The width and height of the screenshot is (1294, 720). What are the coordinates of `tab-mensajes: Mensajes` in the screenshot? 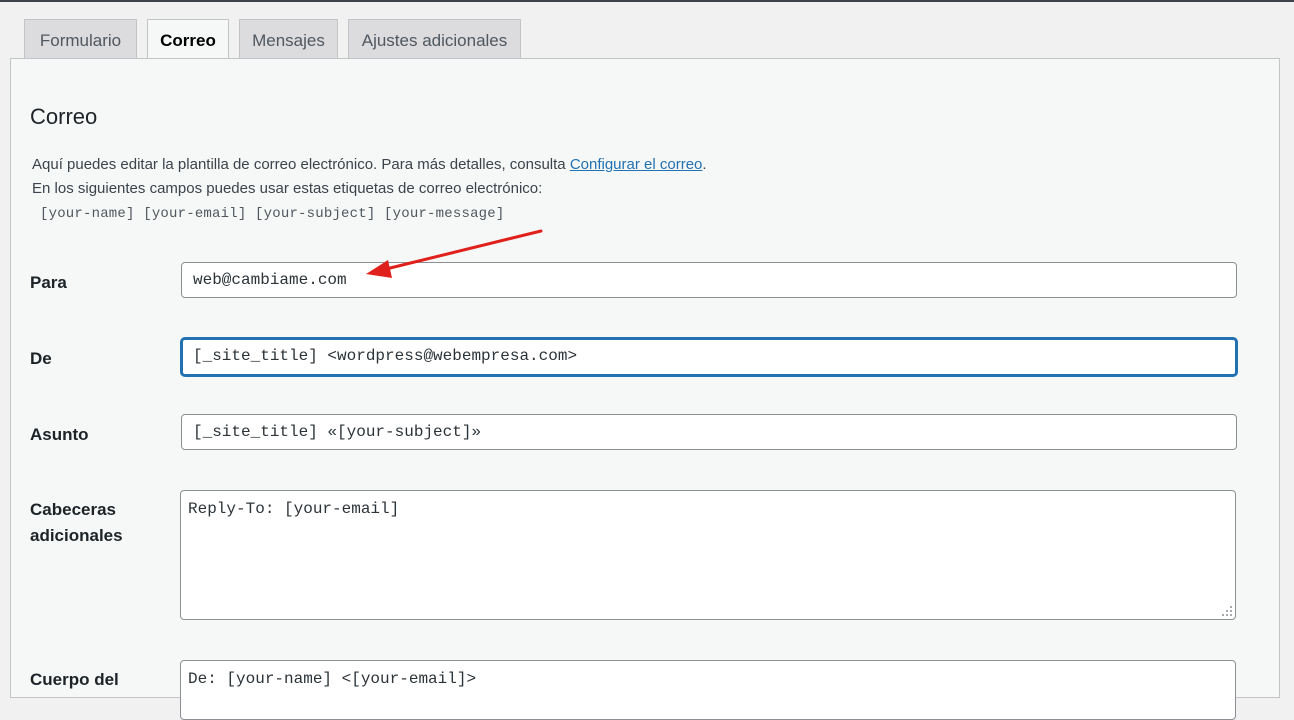 It's located at (288, 38).